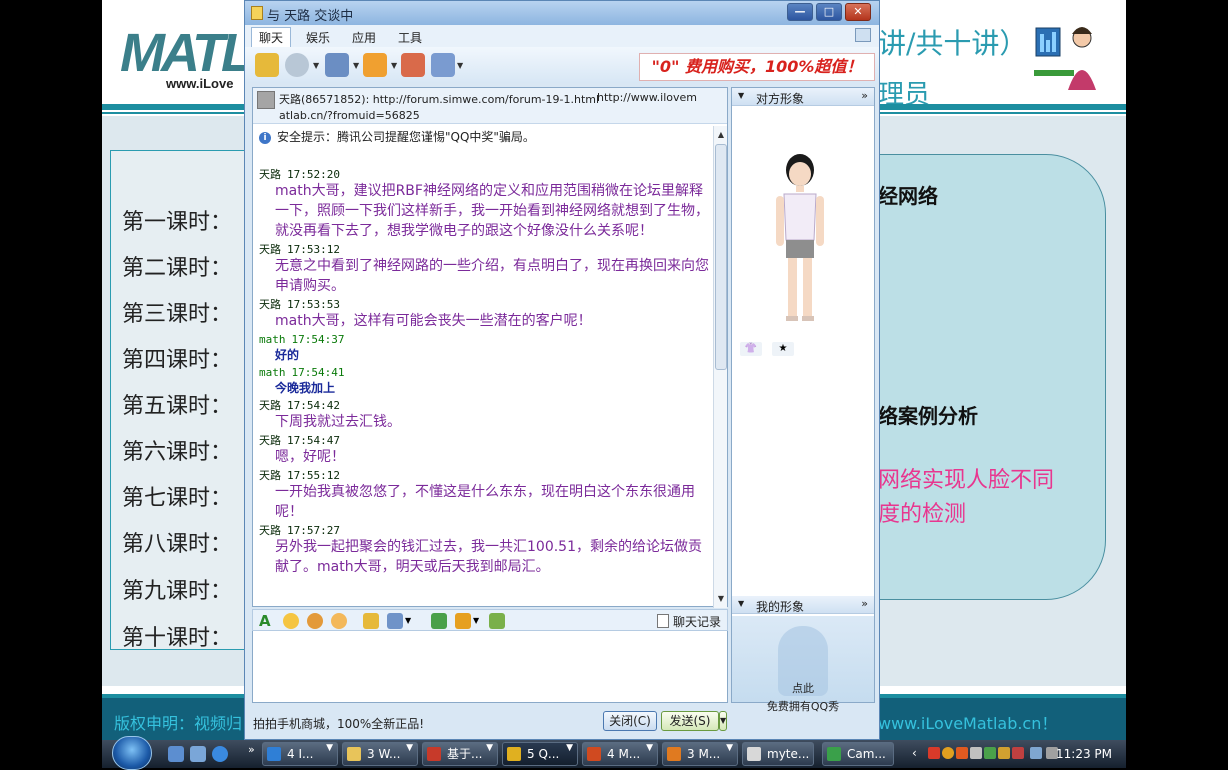  Describe the element at coordinates (783, 349) in the screenshot. I see `star-icon: ★` at that location.